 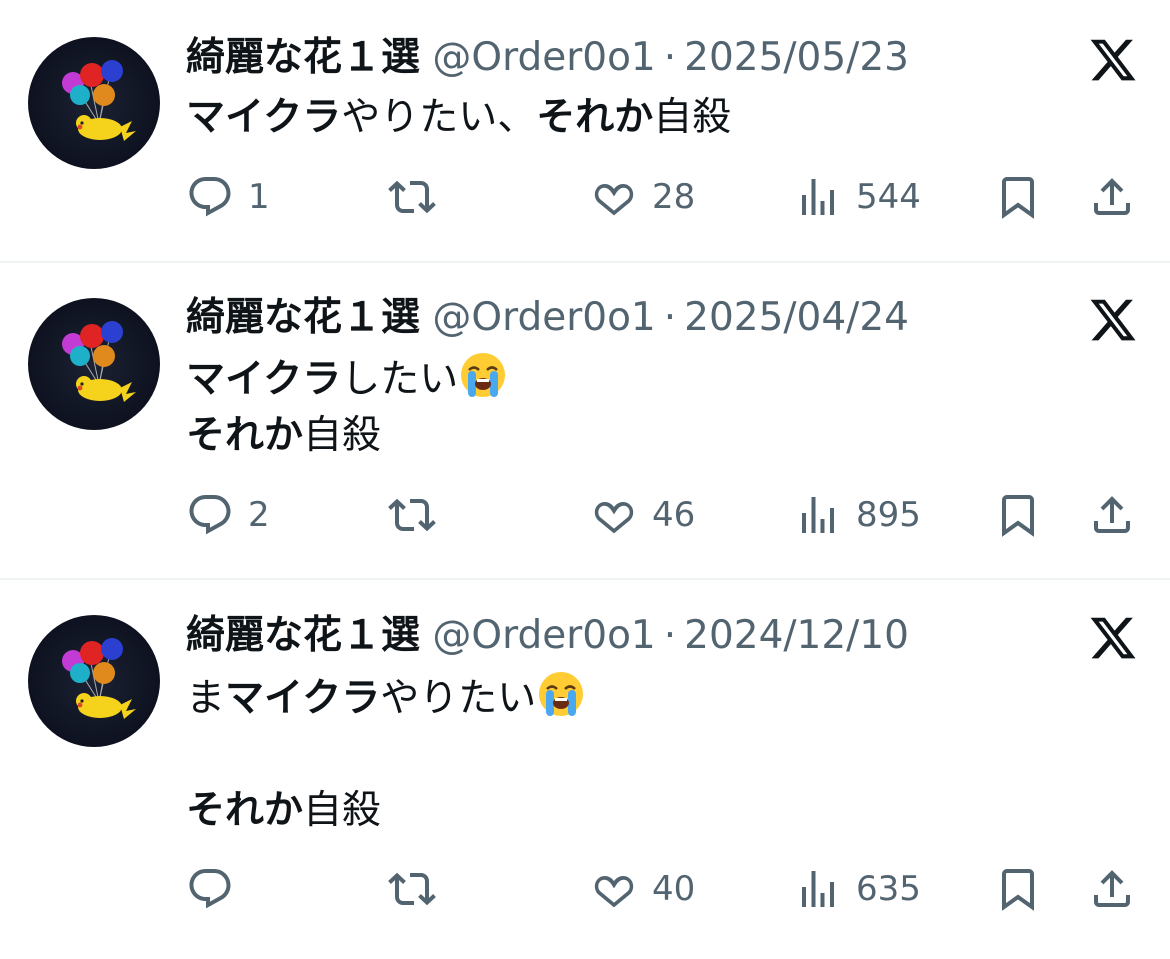 What do you see at coordinates (259, 197) in the screenshot?
I see `reply-count: 1` at bounding box center [259, 197].